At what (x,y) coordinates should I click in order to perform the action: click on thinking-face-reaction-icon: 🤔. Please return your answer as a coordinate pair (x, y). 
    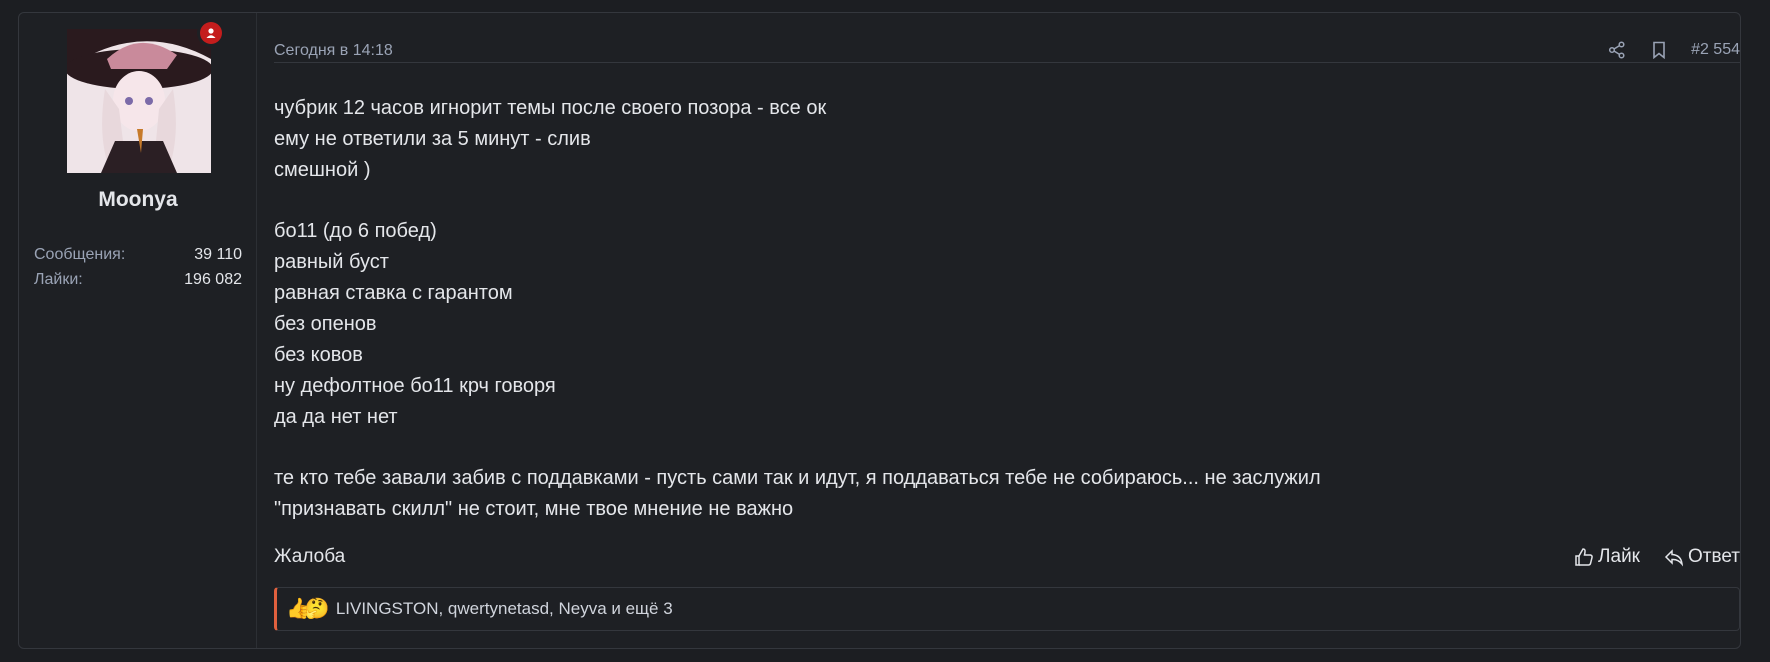
    Looking at the image, I should click on (317, 609).